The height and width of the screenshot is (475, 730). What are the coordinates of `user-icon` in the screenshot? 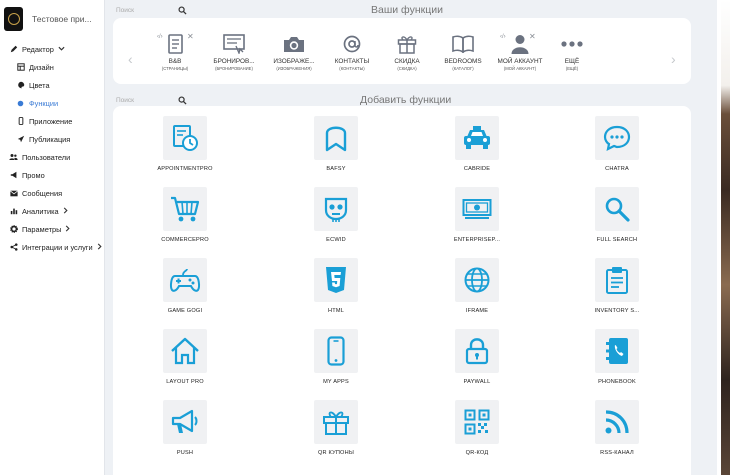 It's located at (520, 44).